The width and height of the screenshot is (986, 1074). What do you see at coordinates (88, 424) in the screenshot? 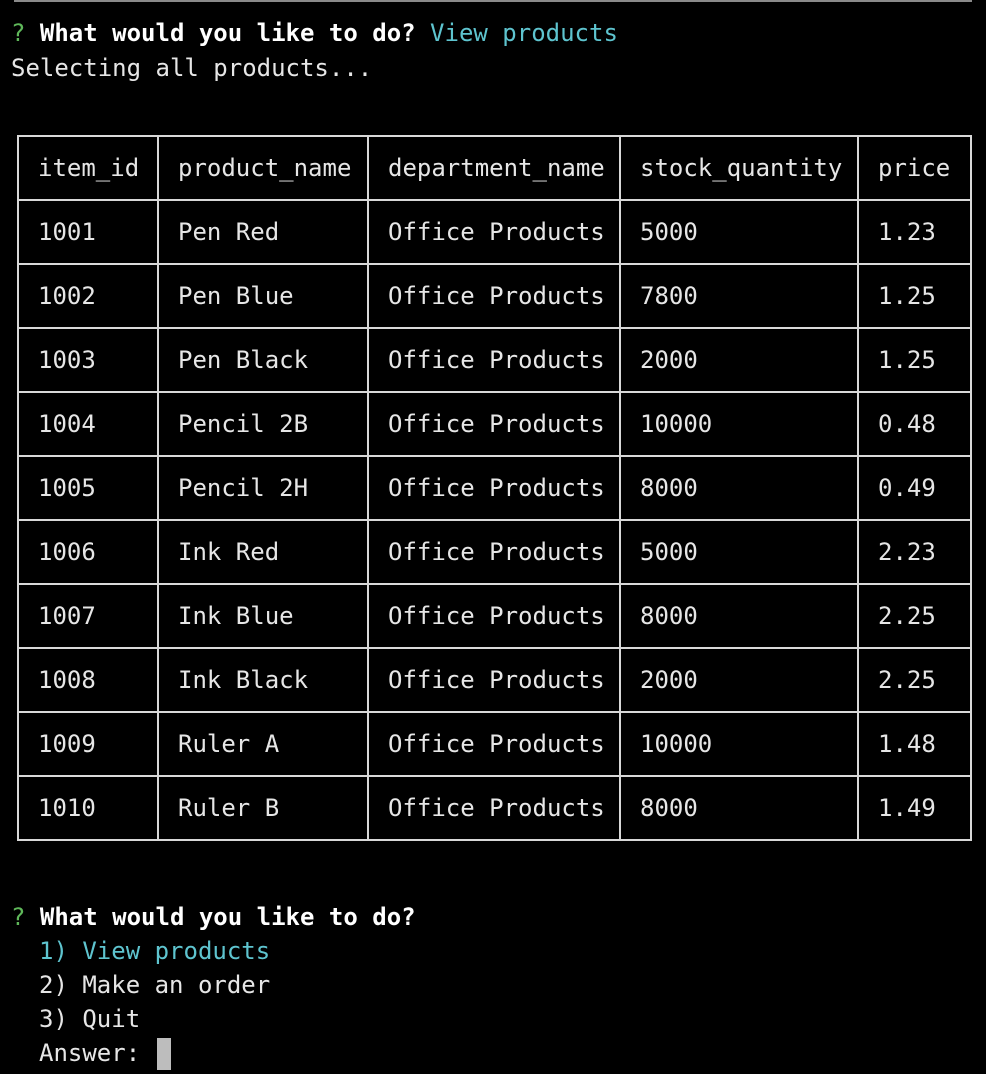
I see `table-cell-item-id: 1004` at bounding box center [88, 424].